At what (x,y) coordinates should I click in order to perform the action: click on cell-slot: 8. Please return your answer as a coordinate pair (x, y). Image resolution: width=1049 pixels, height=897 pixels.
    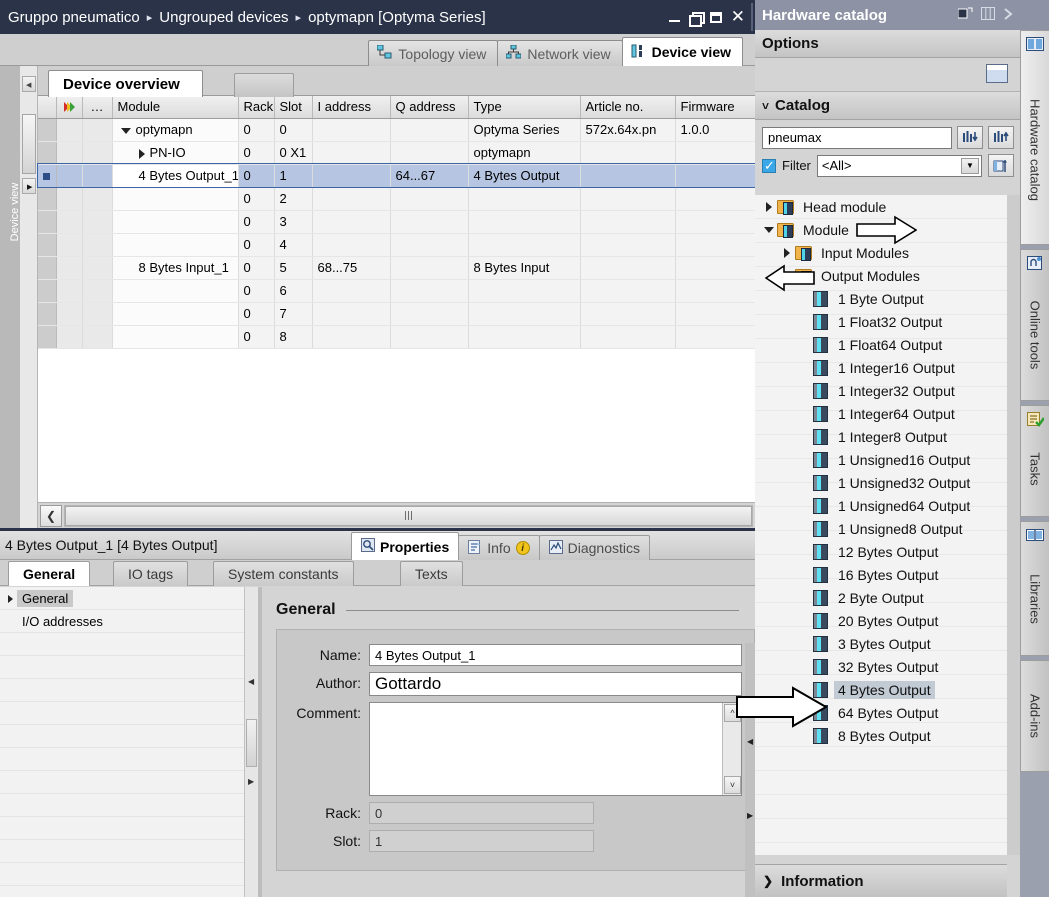
    Looking at the image, I should click on (293, 337).